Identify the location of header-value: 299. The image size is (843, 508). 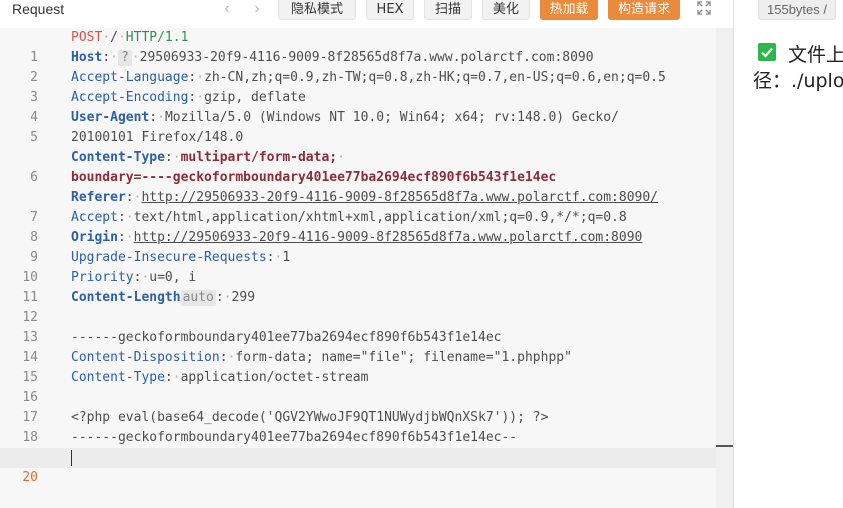
(243, 297).